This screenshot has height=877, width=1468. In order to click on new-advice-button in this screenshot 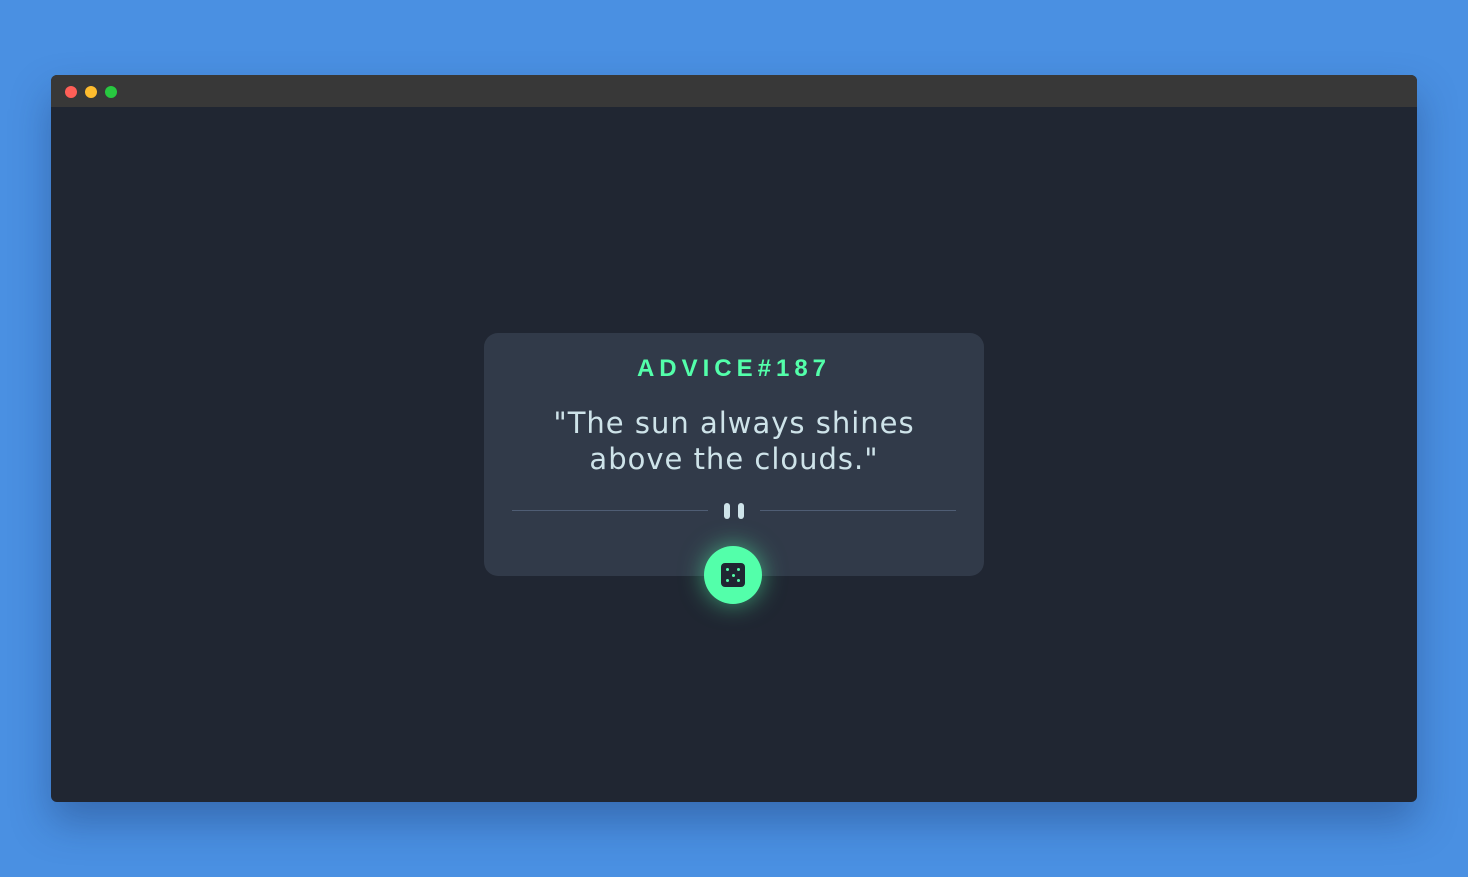, I will do `click(733, 575)`.